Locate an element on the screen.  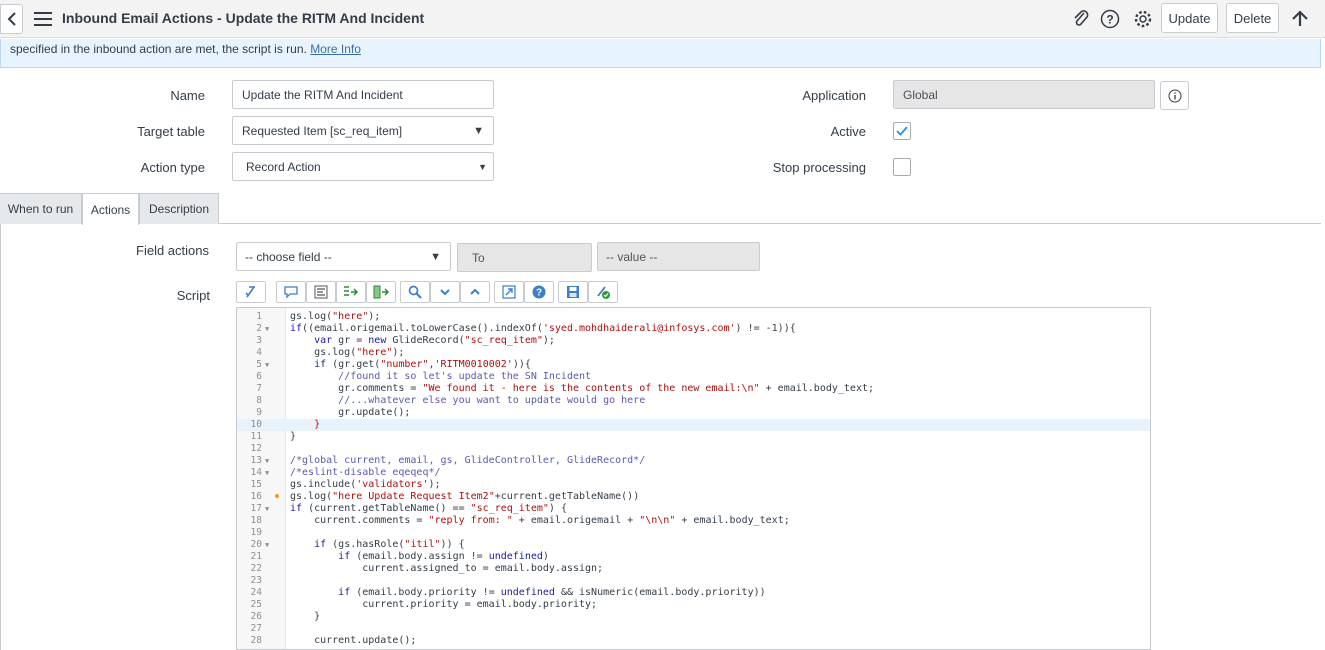
fold-up-icon is located at coordinates (475, 292).